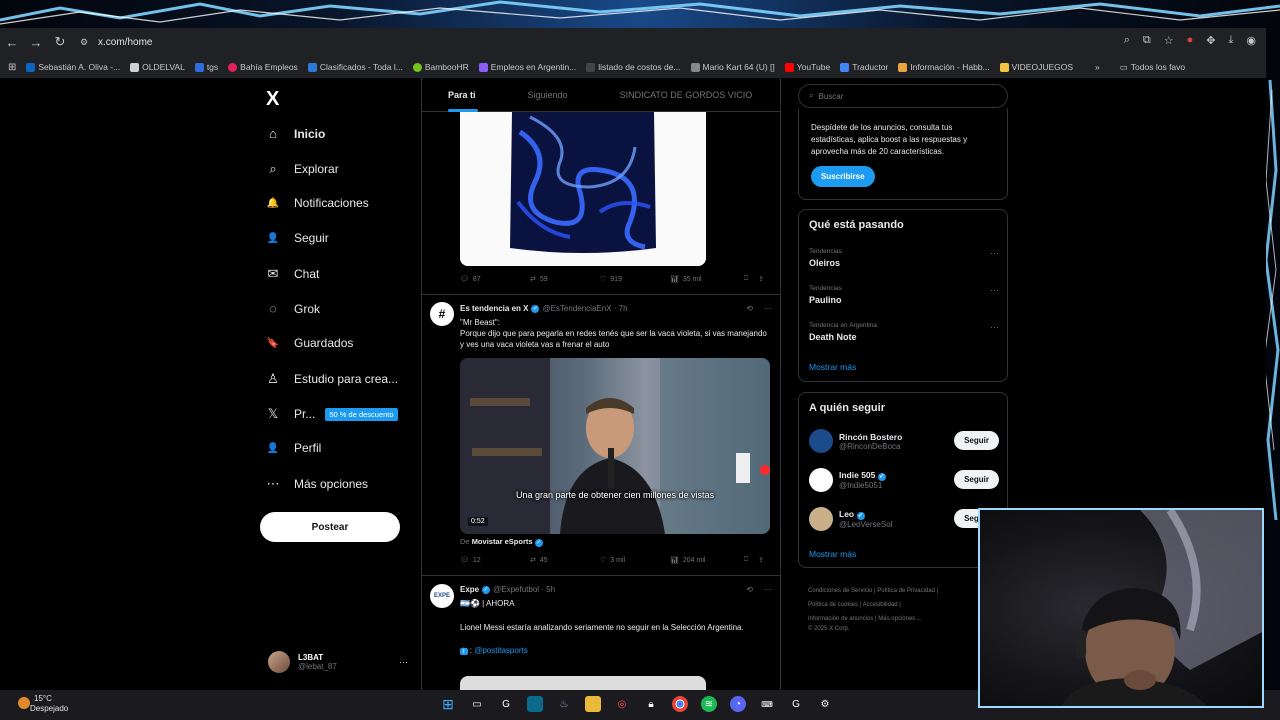 Image resolution: width=1280 pixels, height=720 pixels. I want to click on repost-button: ⇄ 59, so click(565, 279).